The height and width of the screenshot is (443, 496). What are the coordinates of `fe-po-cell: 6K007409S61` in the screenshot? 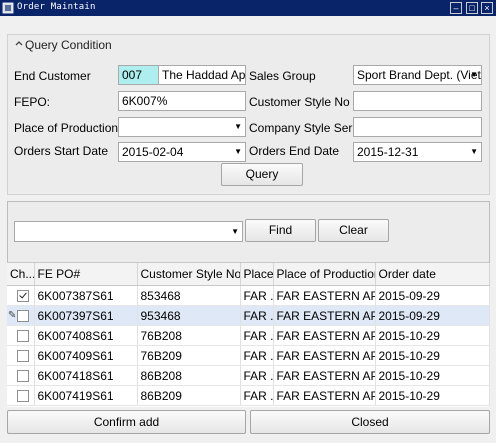 It's located at (86, 355).